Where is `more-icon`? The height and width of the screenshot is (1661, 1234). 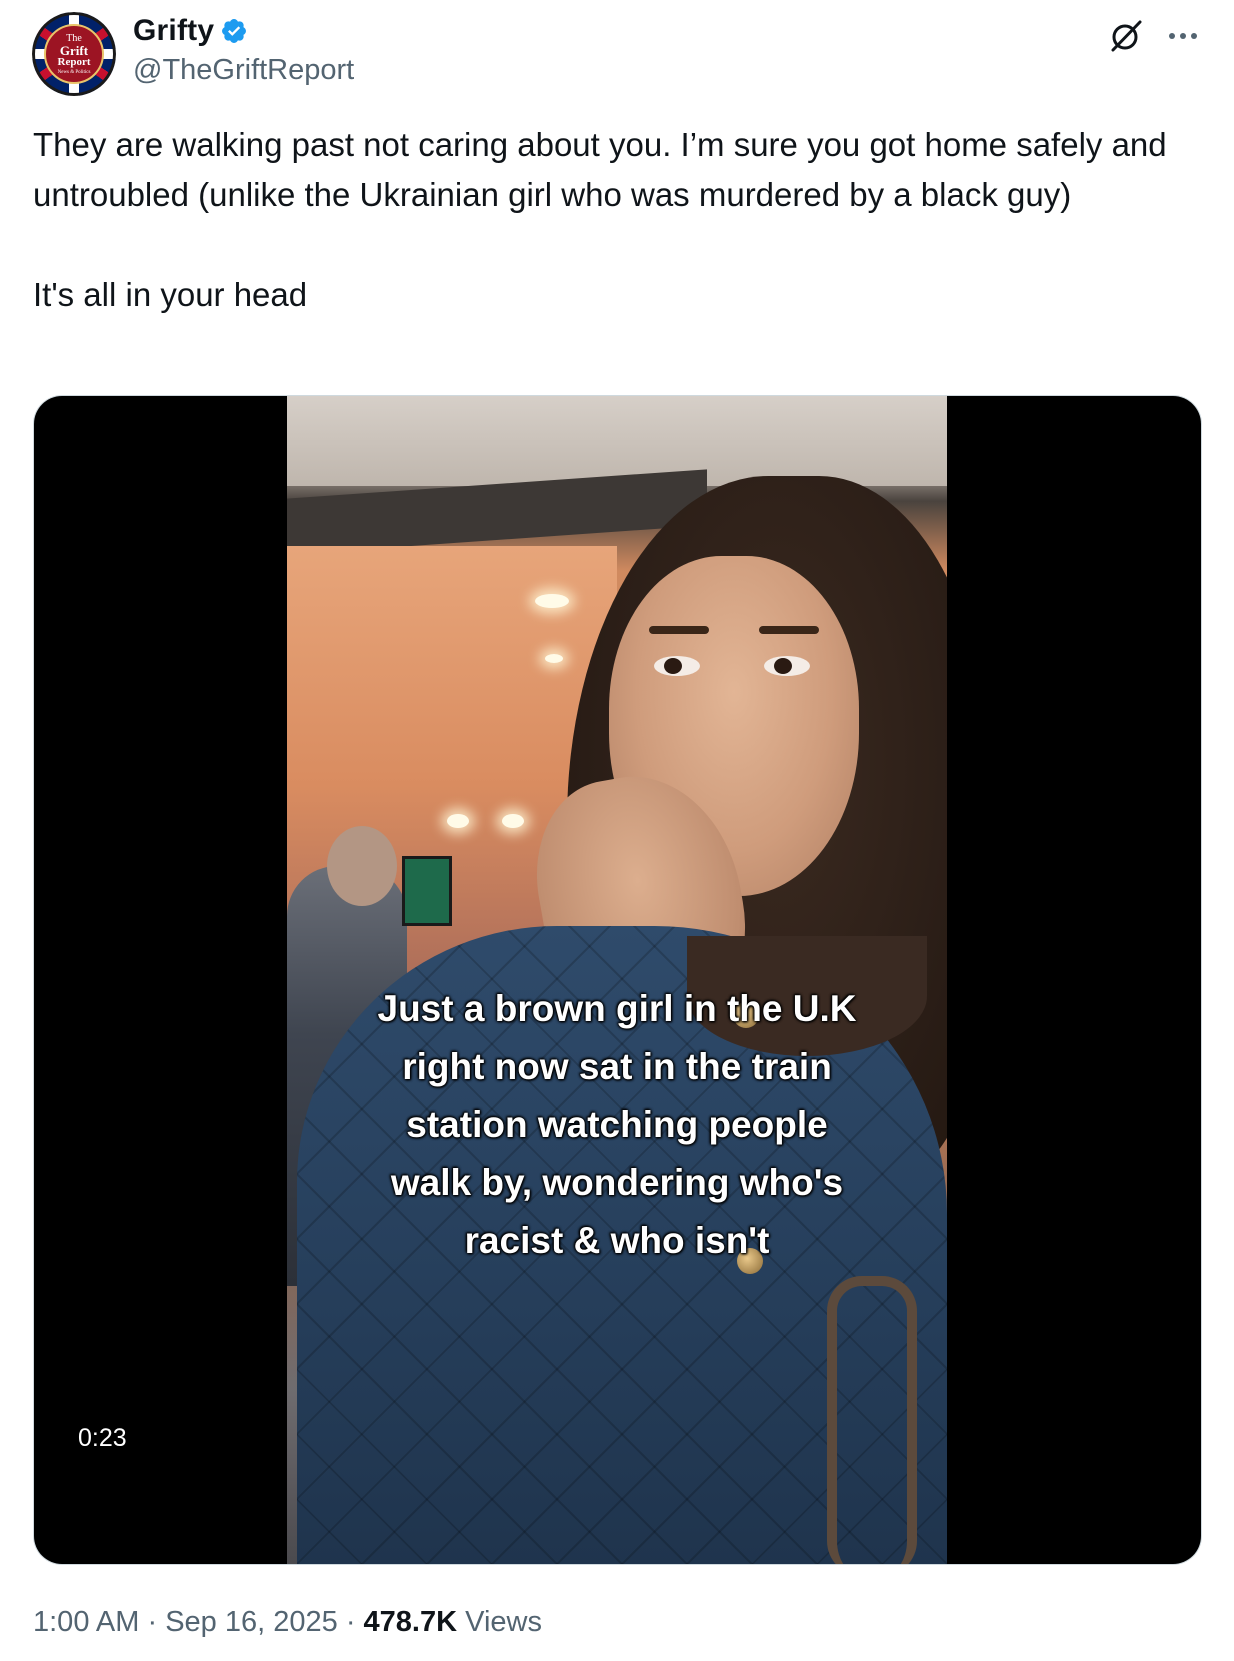 more-icon is located at coordinates (1183, 36).